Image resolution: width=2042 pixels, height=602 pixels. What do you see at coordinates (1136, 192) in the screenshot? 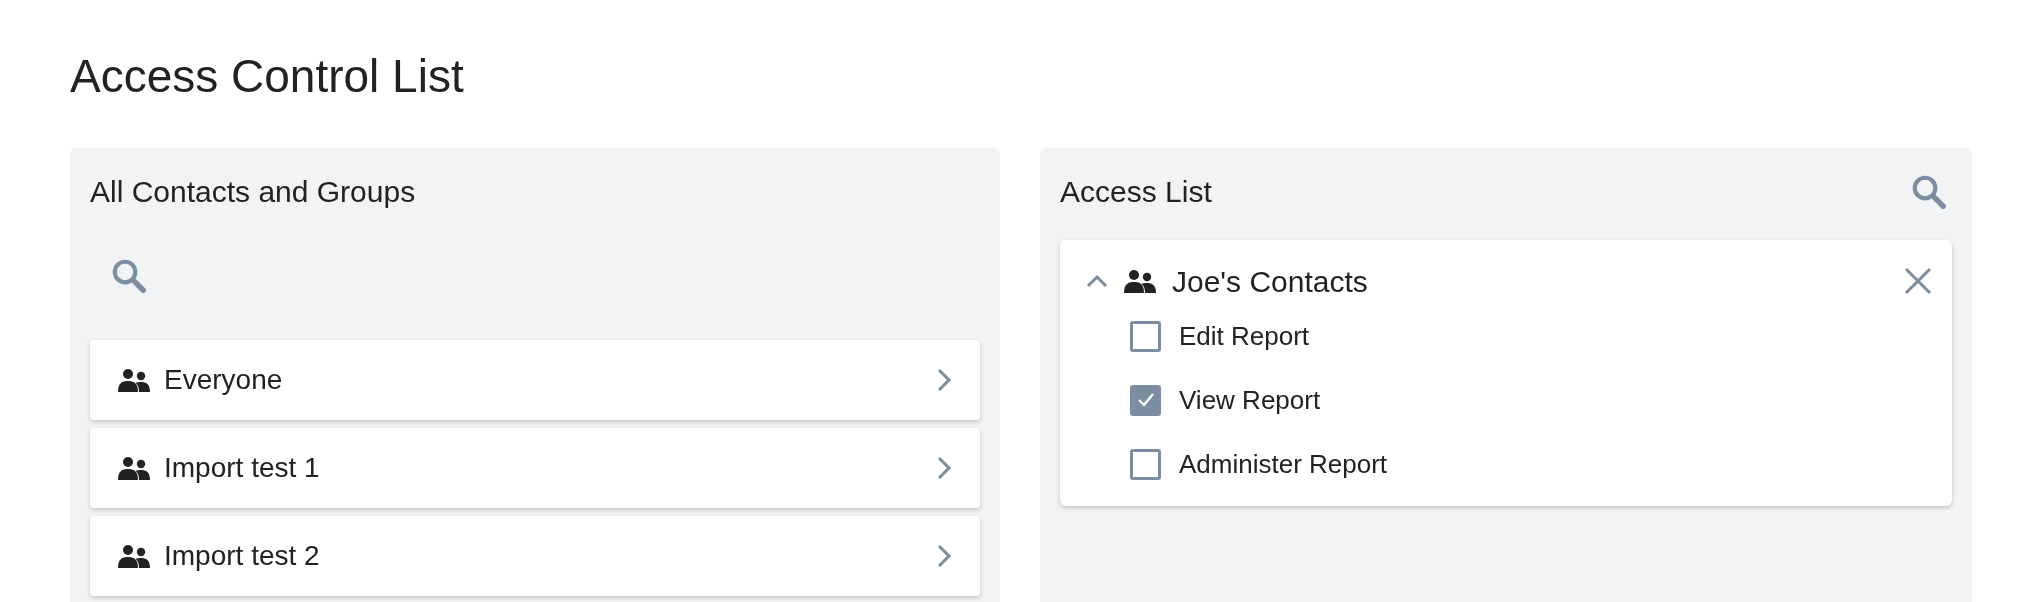
I see `panel-title: Access List` at bounding box center [1136, 192].